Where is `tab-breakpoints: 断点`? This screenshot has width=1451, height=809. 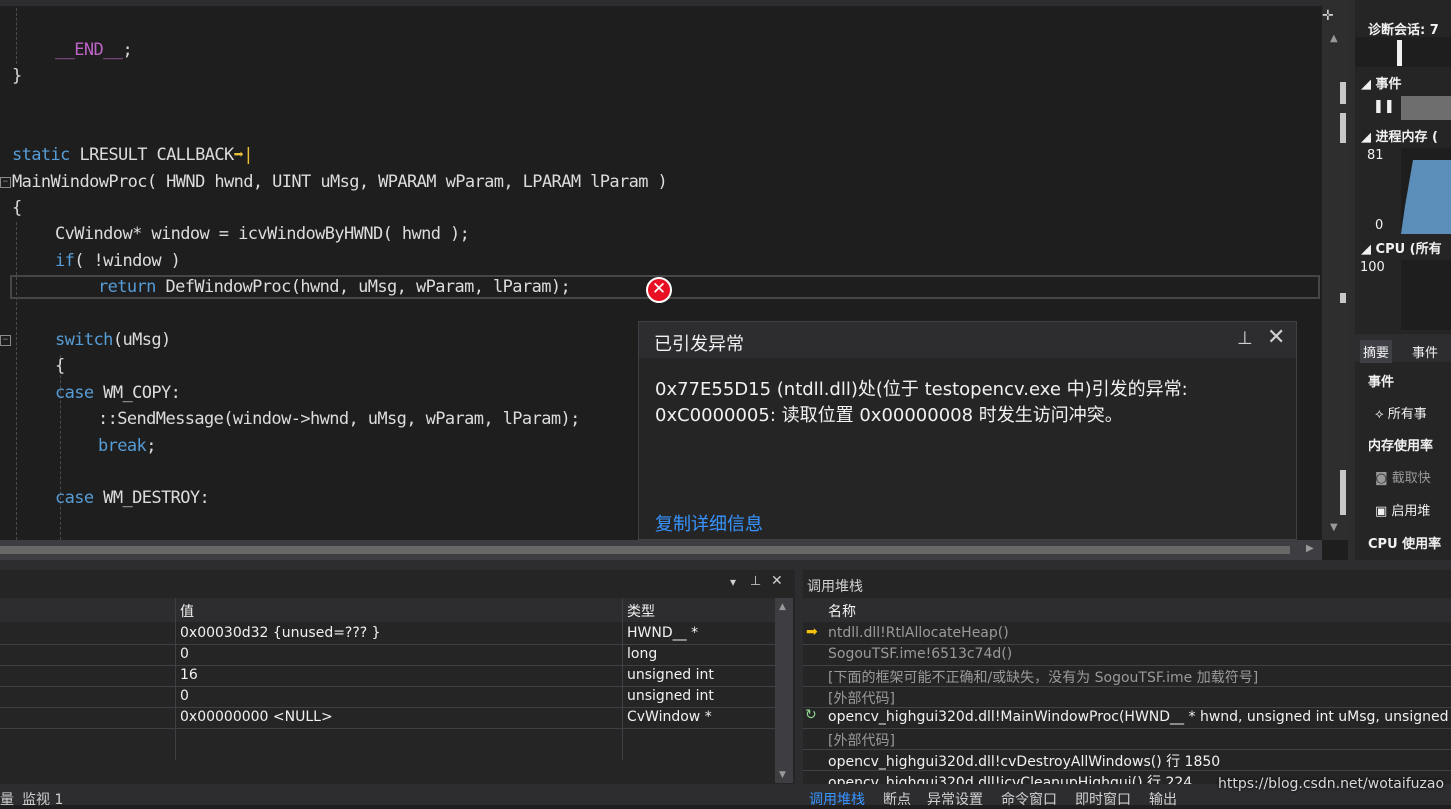
tab-breakpoints: 断点 is located at coordinates (897, 799).